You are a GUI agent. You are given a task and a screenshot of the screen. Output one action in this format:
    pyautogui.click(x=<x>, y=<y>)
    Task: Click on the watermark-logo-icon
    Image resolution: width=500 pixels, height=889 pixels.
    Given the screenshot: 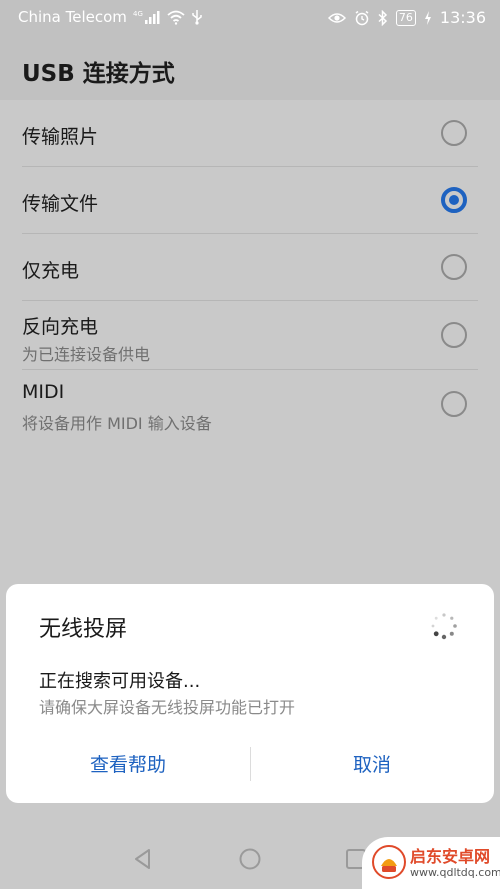 What is the action you would take?
    pyautogui.click(x=389, y=862)
    